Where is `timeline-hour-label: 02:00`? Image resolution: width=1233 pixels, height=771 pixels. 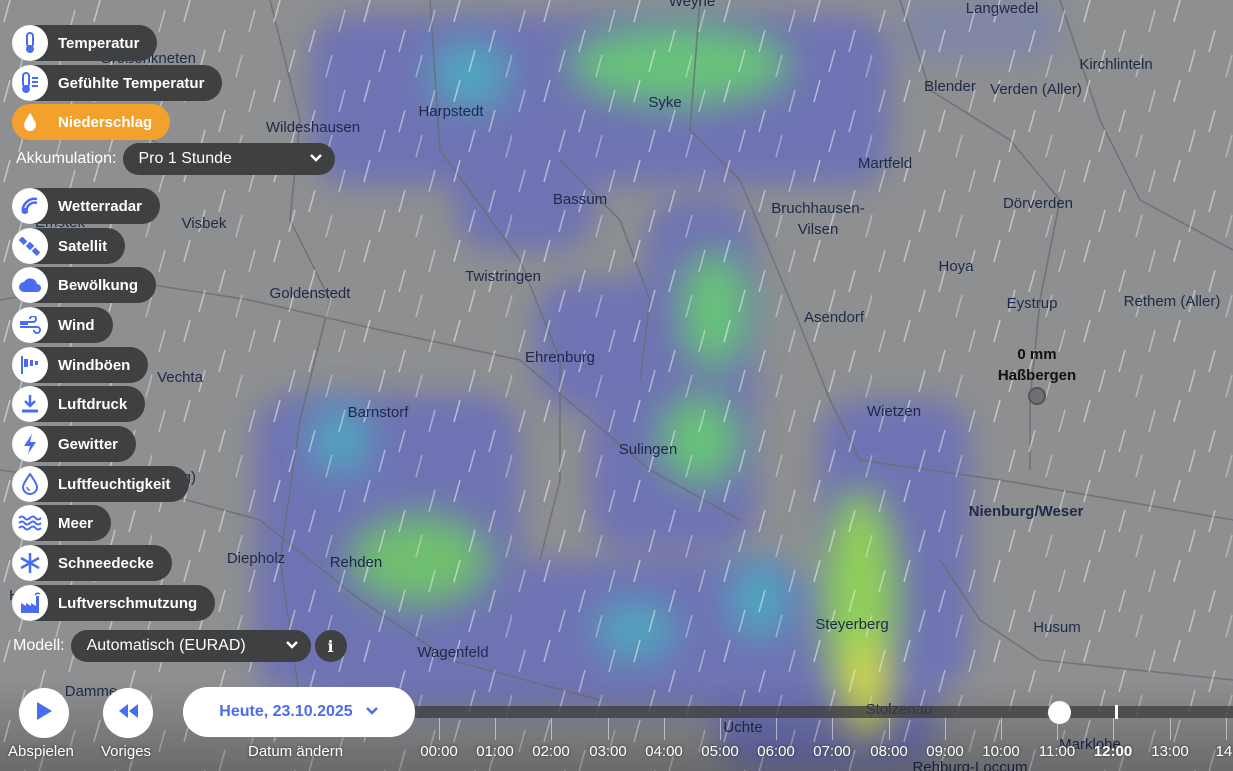
timeline-hour-label: 02:00 is located at coordinates (551, 751).